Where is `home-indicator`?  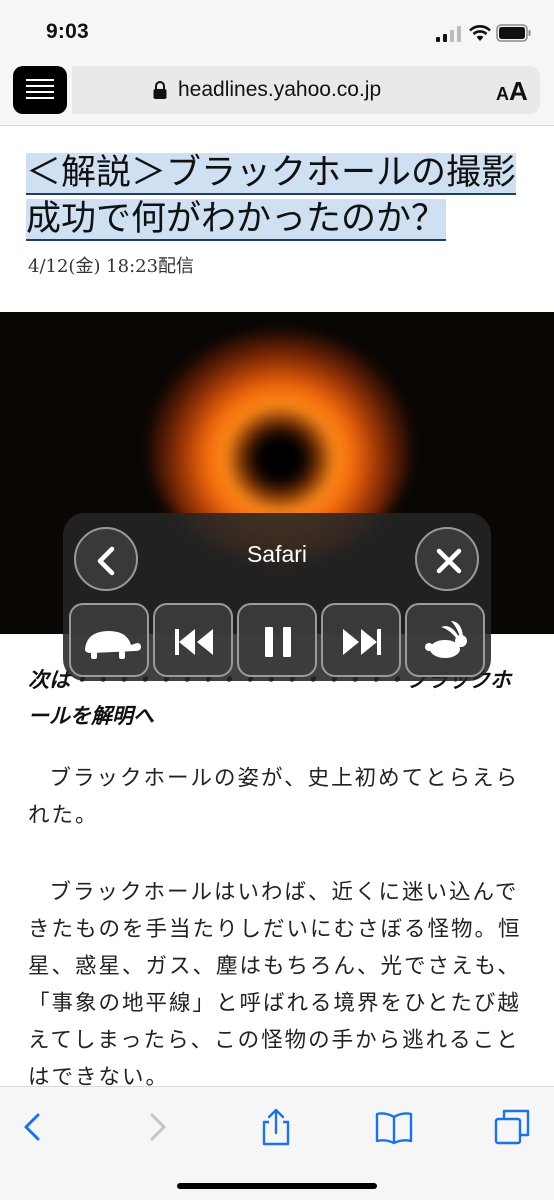 home-indicator is located at coordinates (277, 1186).